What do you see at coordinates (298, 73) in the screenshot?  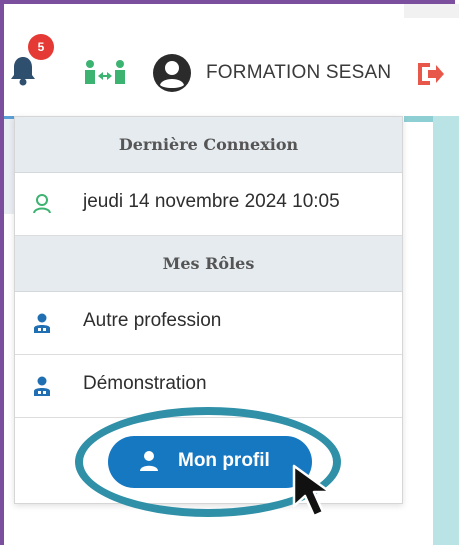 I see `username-label: FORMATION SESAN` at bounding box center [298, 73].